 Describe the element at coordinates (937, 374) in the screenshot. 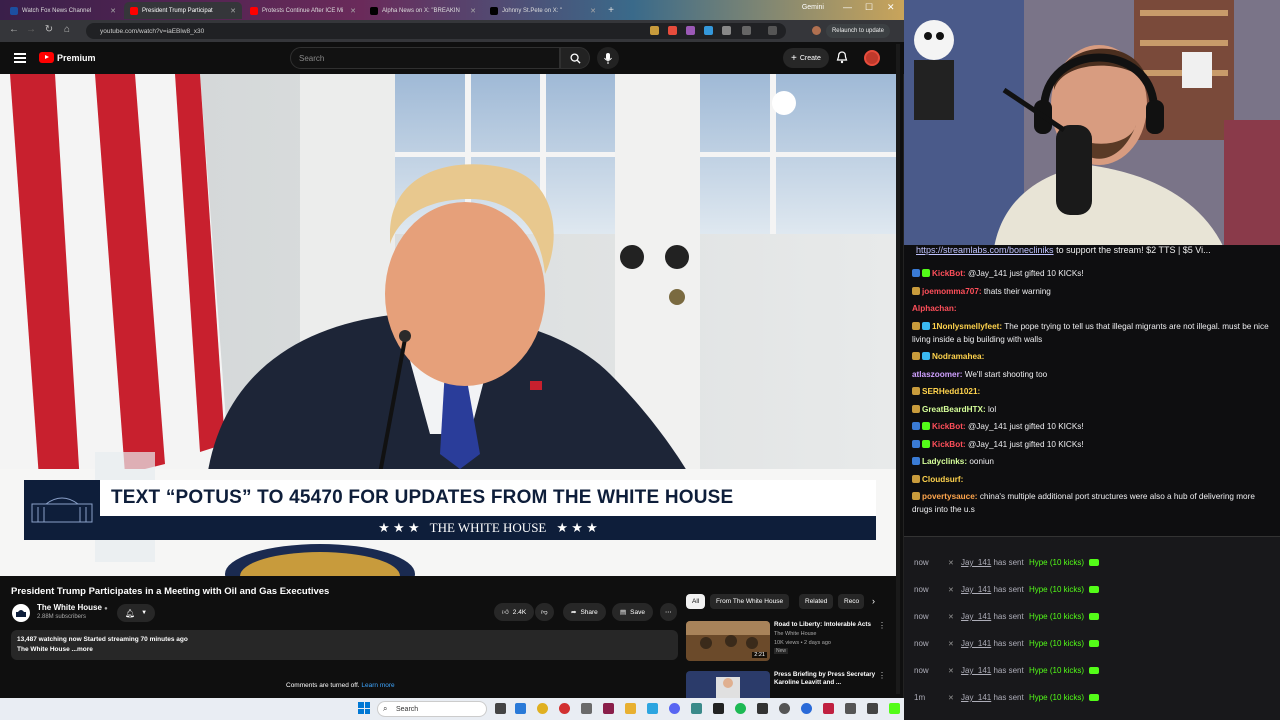

I see `chat-username: atlaszoomer:` at that location.